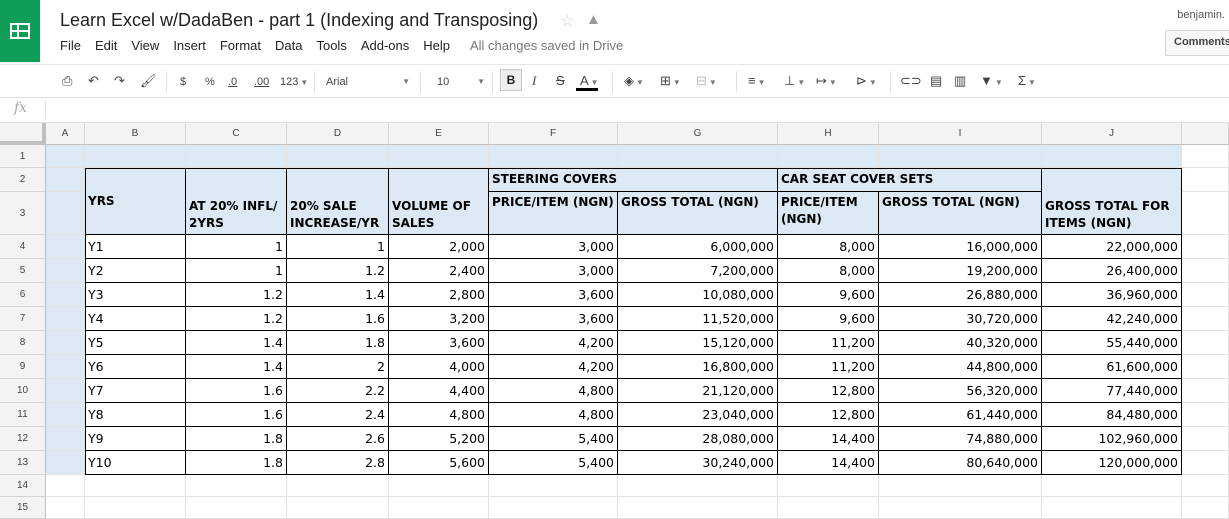 The image size is (1229, 519). What do you see at coordinates (236, 439) in the screenshot?
I see `data-cell: 1.8` at bounding box center [236, 439].